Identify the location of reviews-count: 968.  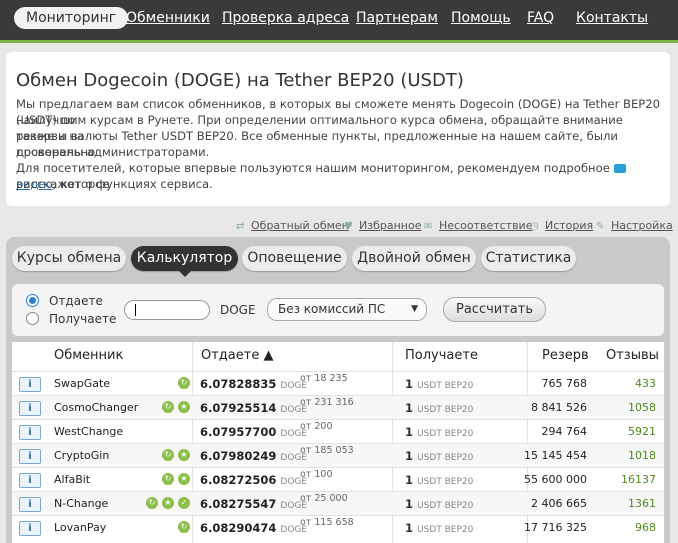
(632, 527).